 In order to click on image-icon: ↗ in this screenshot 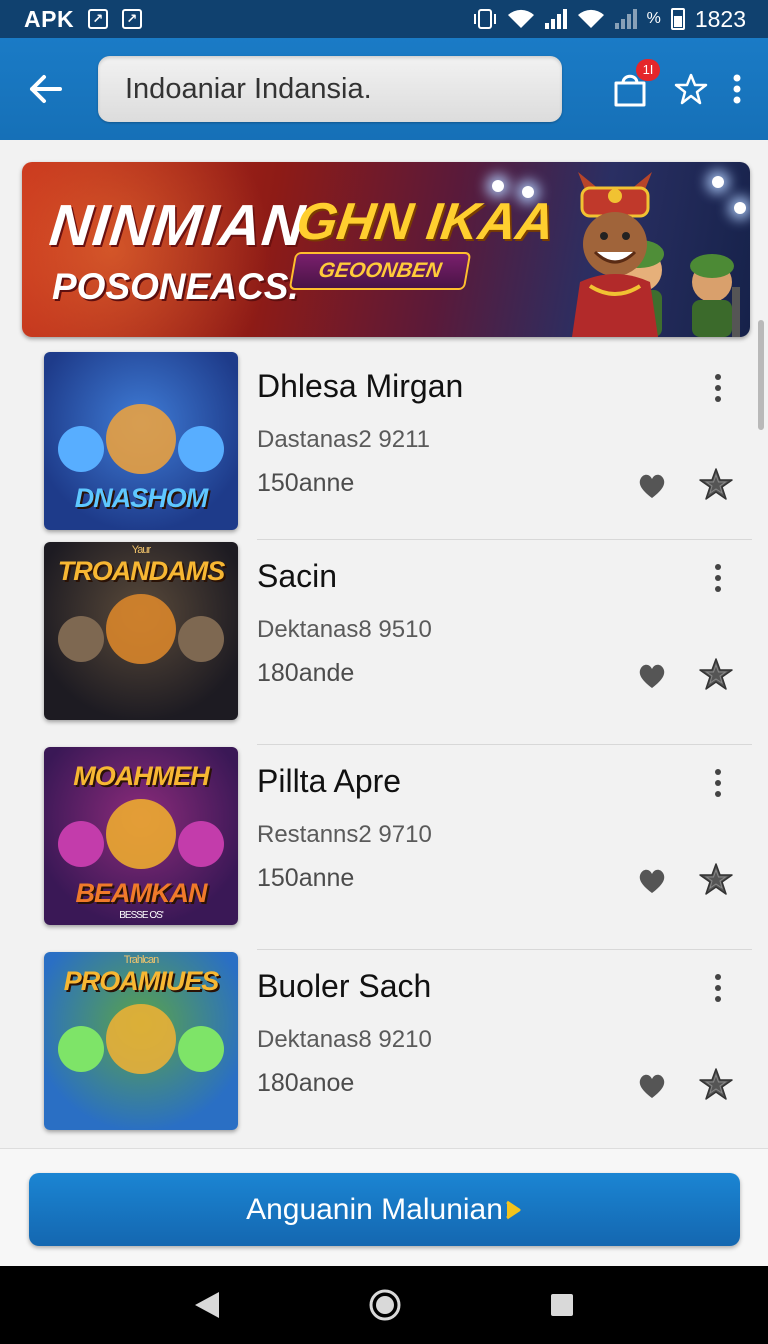, I will do `click(132, 19)`.